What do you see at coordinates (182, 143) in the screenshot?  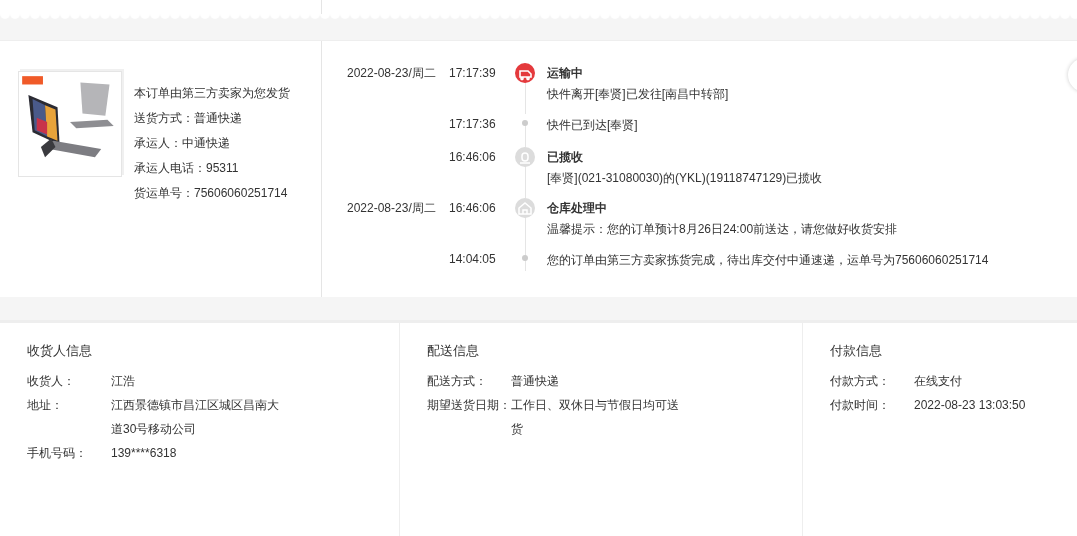 I see `order-info-text: 承运人：中通快递` at bounding box center [182, 143].